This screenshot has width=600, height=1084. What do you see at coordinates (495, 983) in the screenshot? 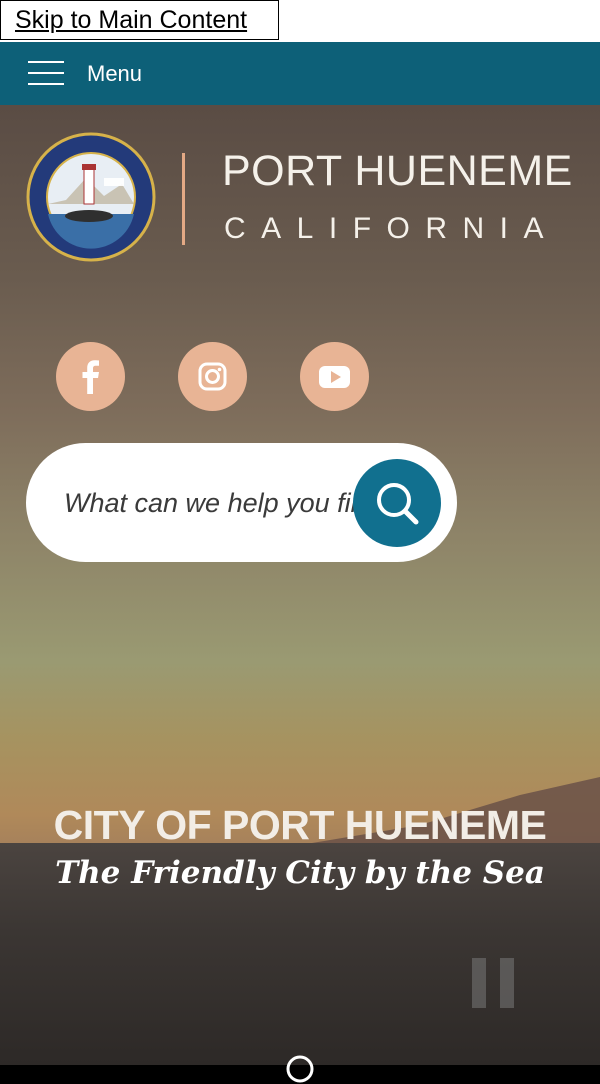
I see `pause-icon` at bounding box center [495, 983].